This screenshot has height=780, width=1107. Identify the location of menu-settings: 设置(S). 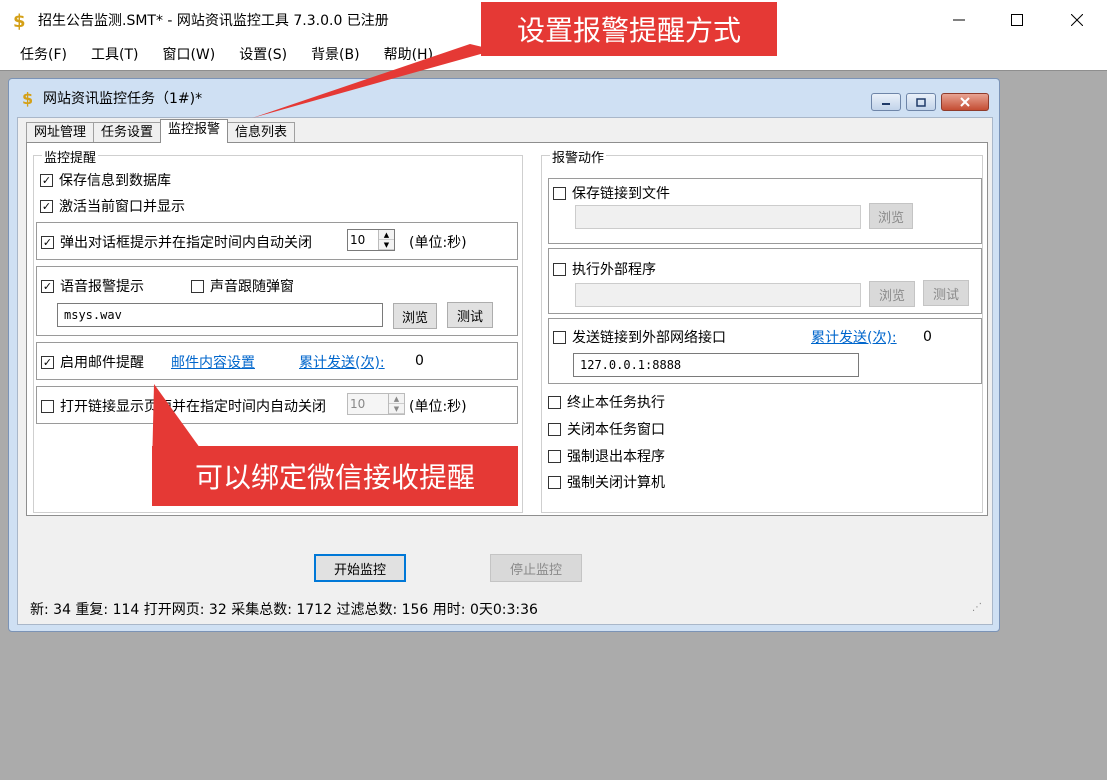
(263, 55).